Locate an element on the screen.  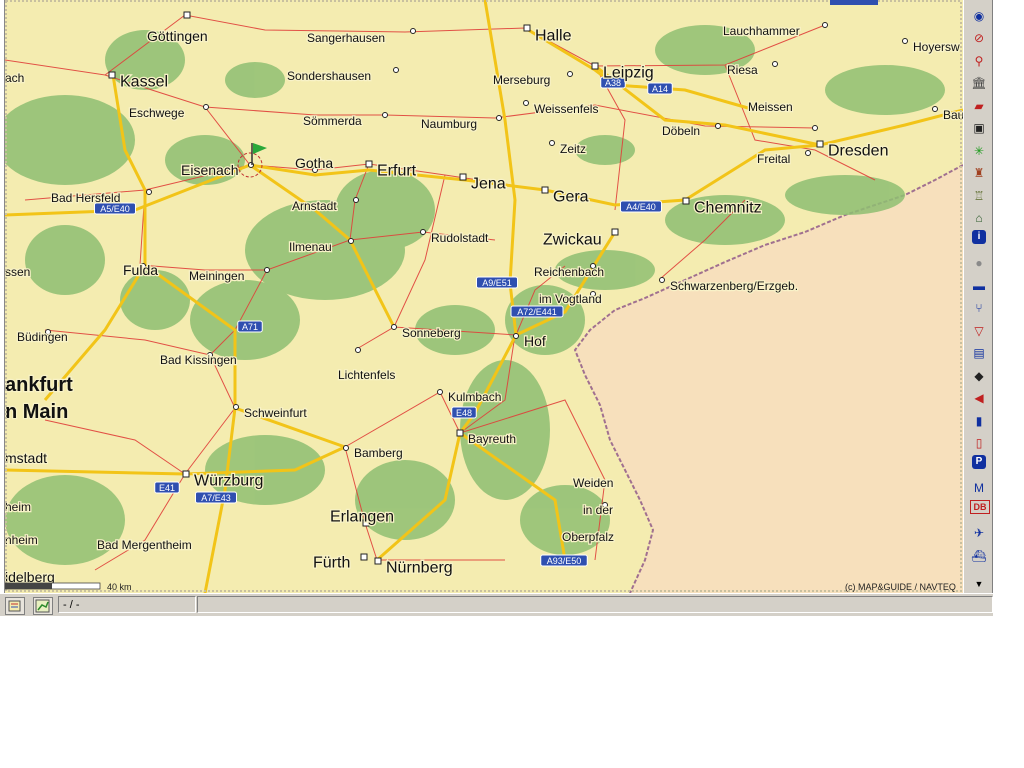
city-label: Dresden is located at coordinates (858, 151).